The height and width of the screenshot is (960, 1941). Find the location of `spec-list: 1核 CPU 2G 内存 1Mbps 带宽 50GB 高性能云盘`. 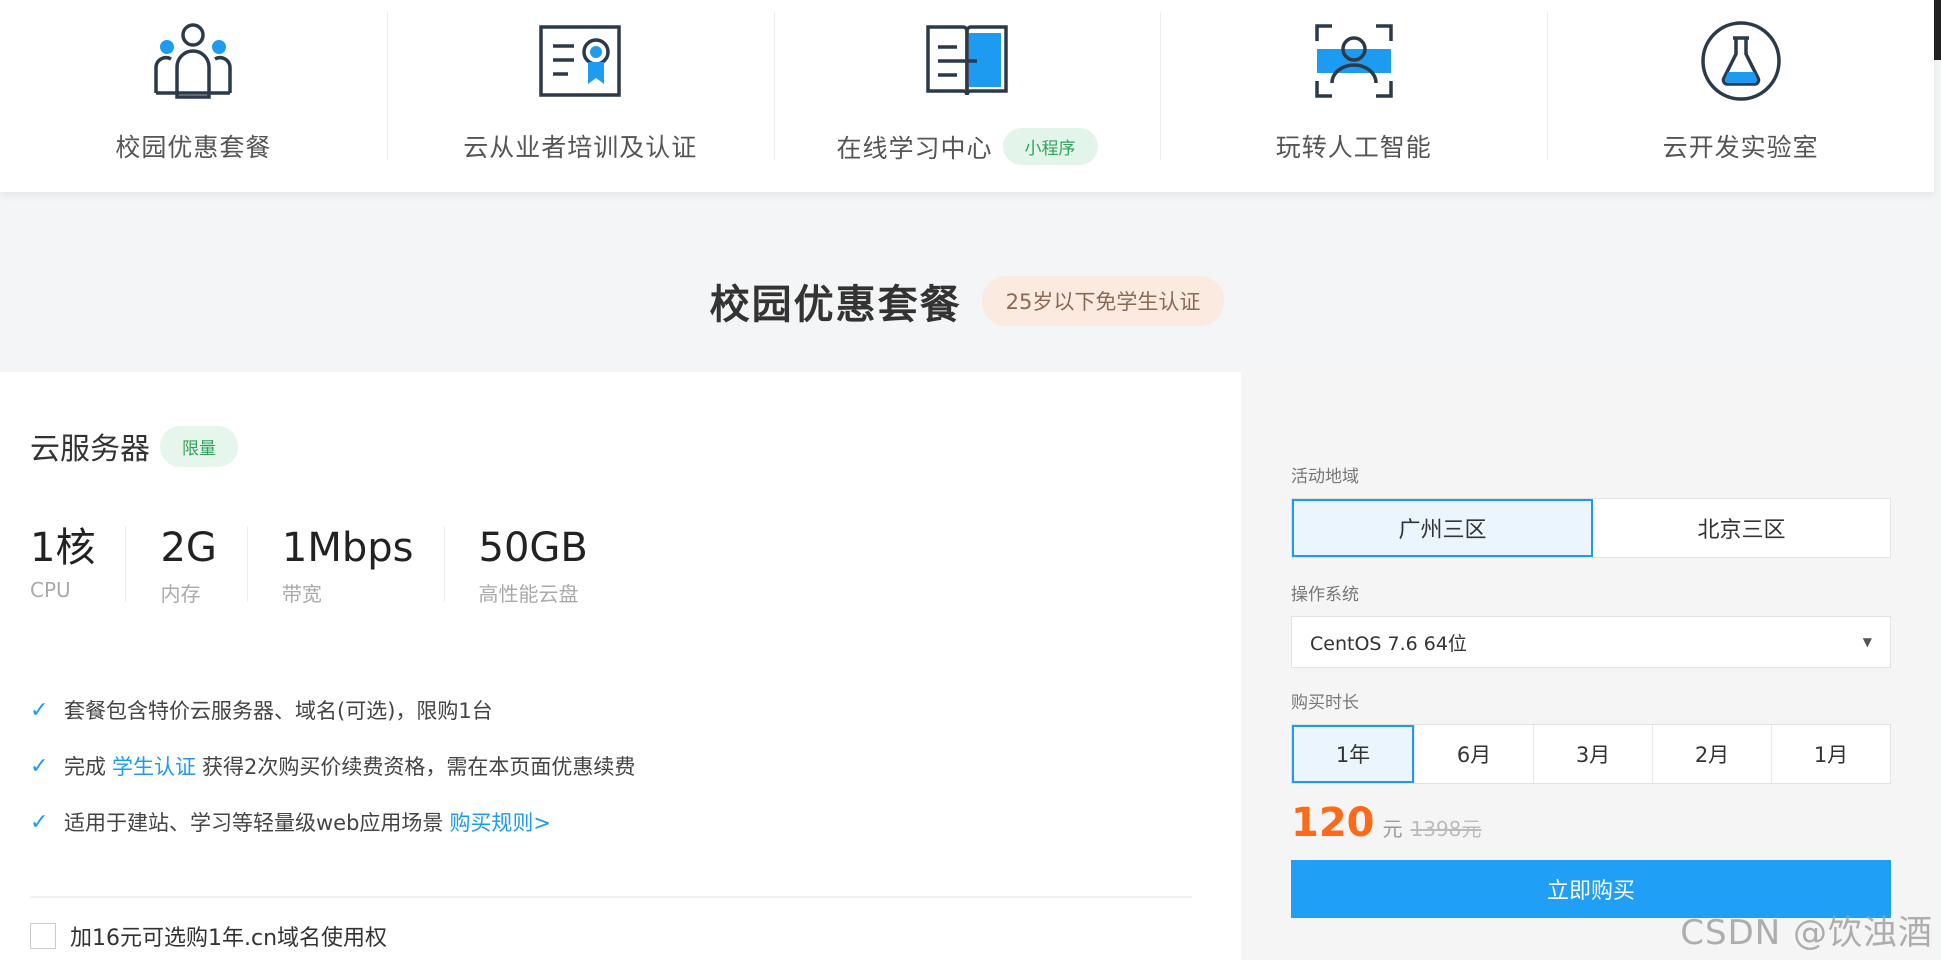

spec-list: 1核 CPU 2G 内存 1Mbps 带宽 50GB 高性能云盘 is located at coordinates (341, 565).